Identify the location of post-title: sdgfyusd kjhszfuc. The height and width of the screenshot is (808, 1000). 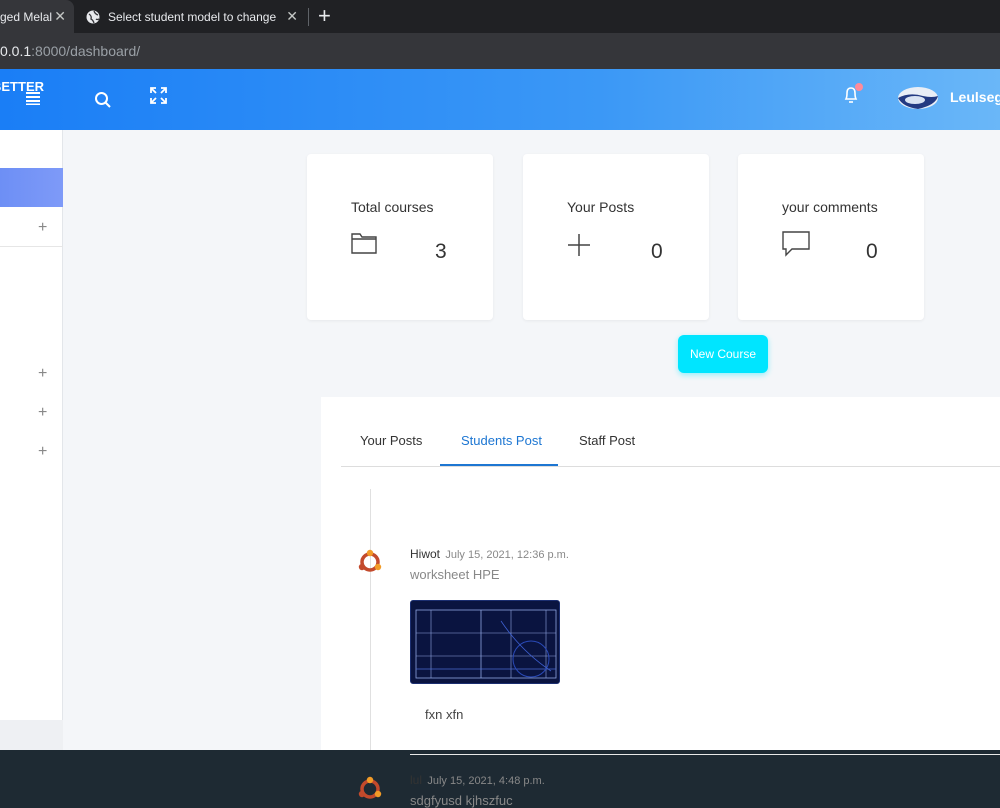
(461, 800).